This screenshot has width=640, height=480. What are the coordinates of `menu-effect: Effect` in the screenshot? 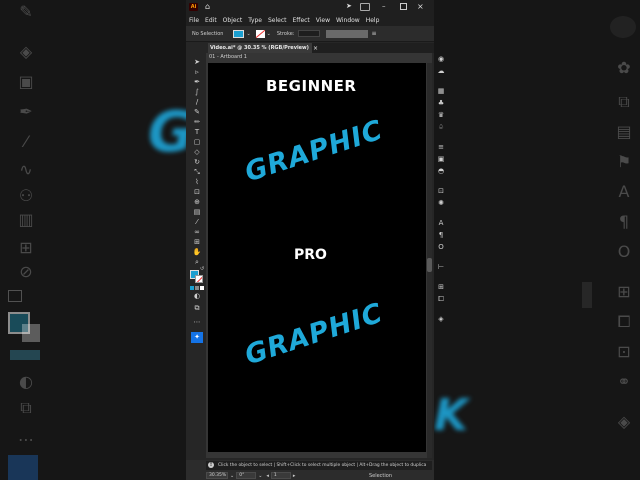 It's located at (301, 20).